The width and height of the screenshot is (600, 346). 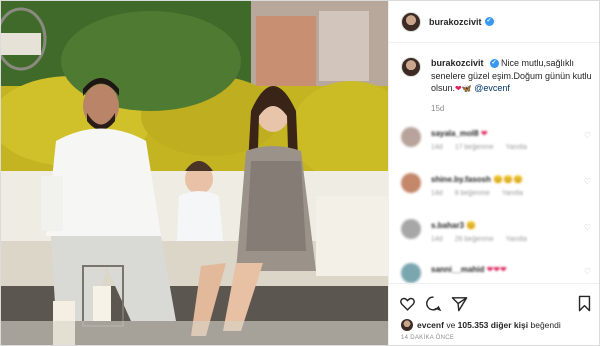 I want to click on comment-text: s.bahar3 😊, so click(x=454, y=225).